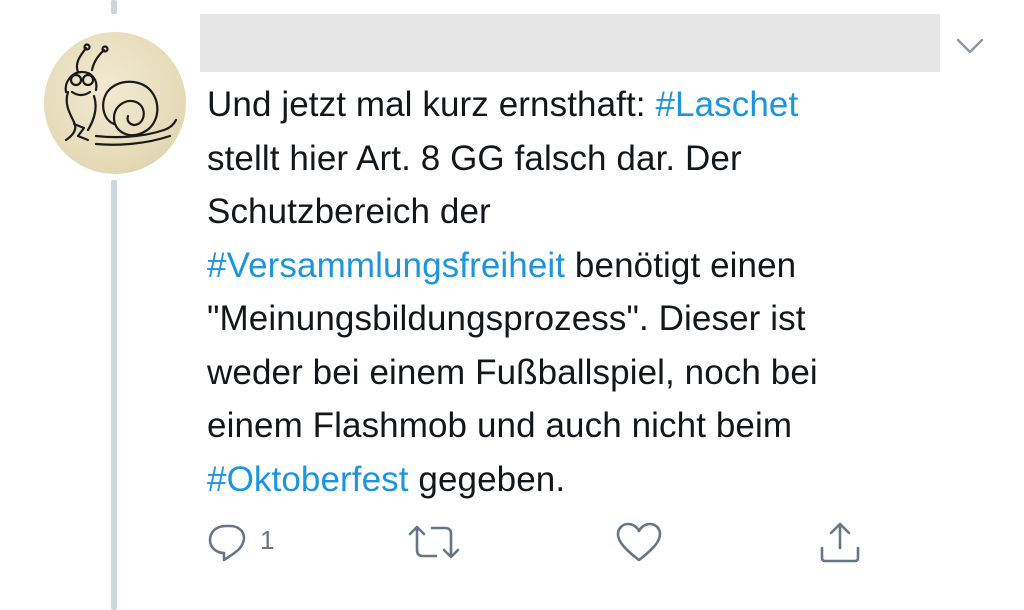 The height and width of the screenshot is (610, 1024). I want to click on retweet-icon, so click(434, 542).